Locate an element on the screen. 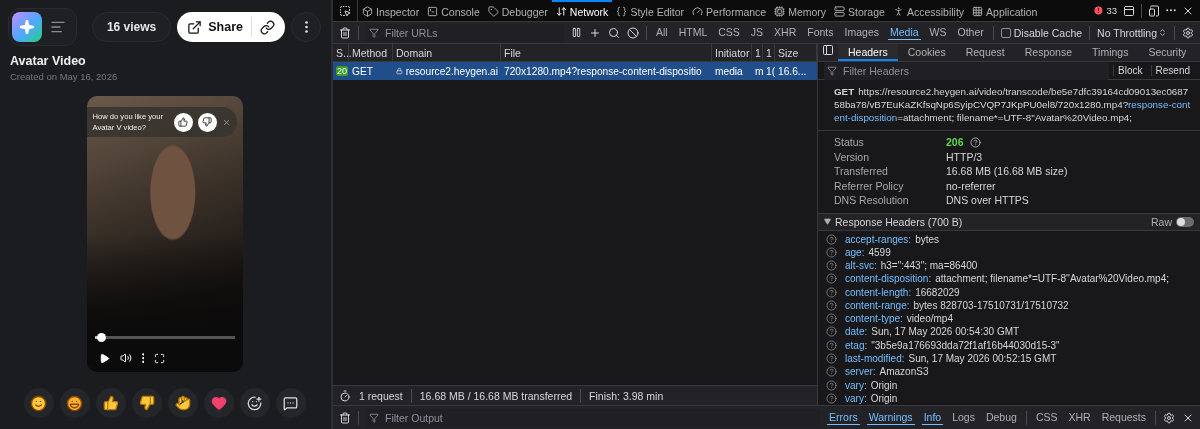 This screenshot has width=1200, height=429. devtools-tab: Style Editor is located at coordinates (650, 10).